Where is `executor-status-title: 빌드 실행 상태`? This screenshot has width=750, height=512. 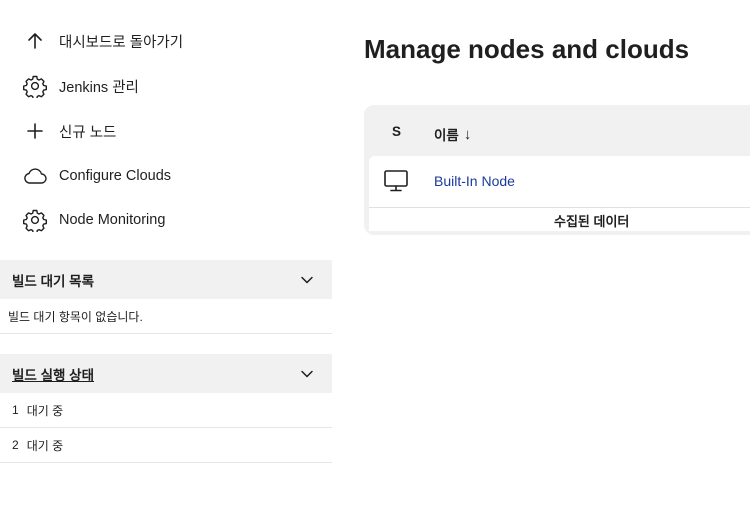 executor-status-title: 빌드 실행 상태 is located at coordinates (53, 374).